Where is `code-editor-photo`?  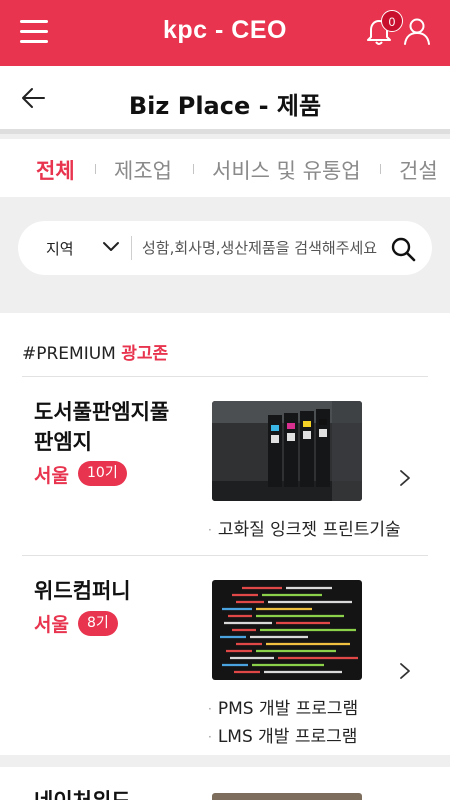 code-editor-photo is located at coordinates (287, 630).